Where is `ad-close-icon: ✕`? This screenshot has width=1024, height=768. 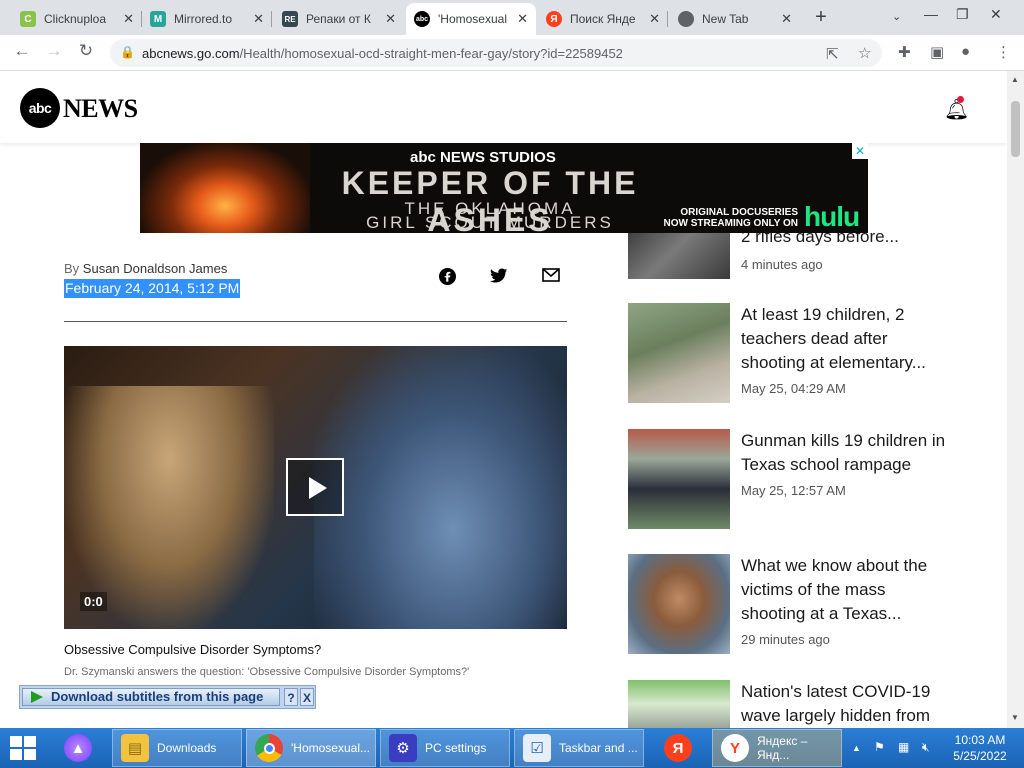
ad-close-icon: ✕ is located at coordinates (860, 151).